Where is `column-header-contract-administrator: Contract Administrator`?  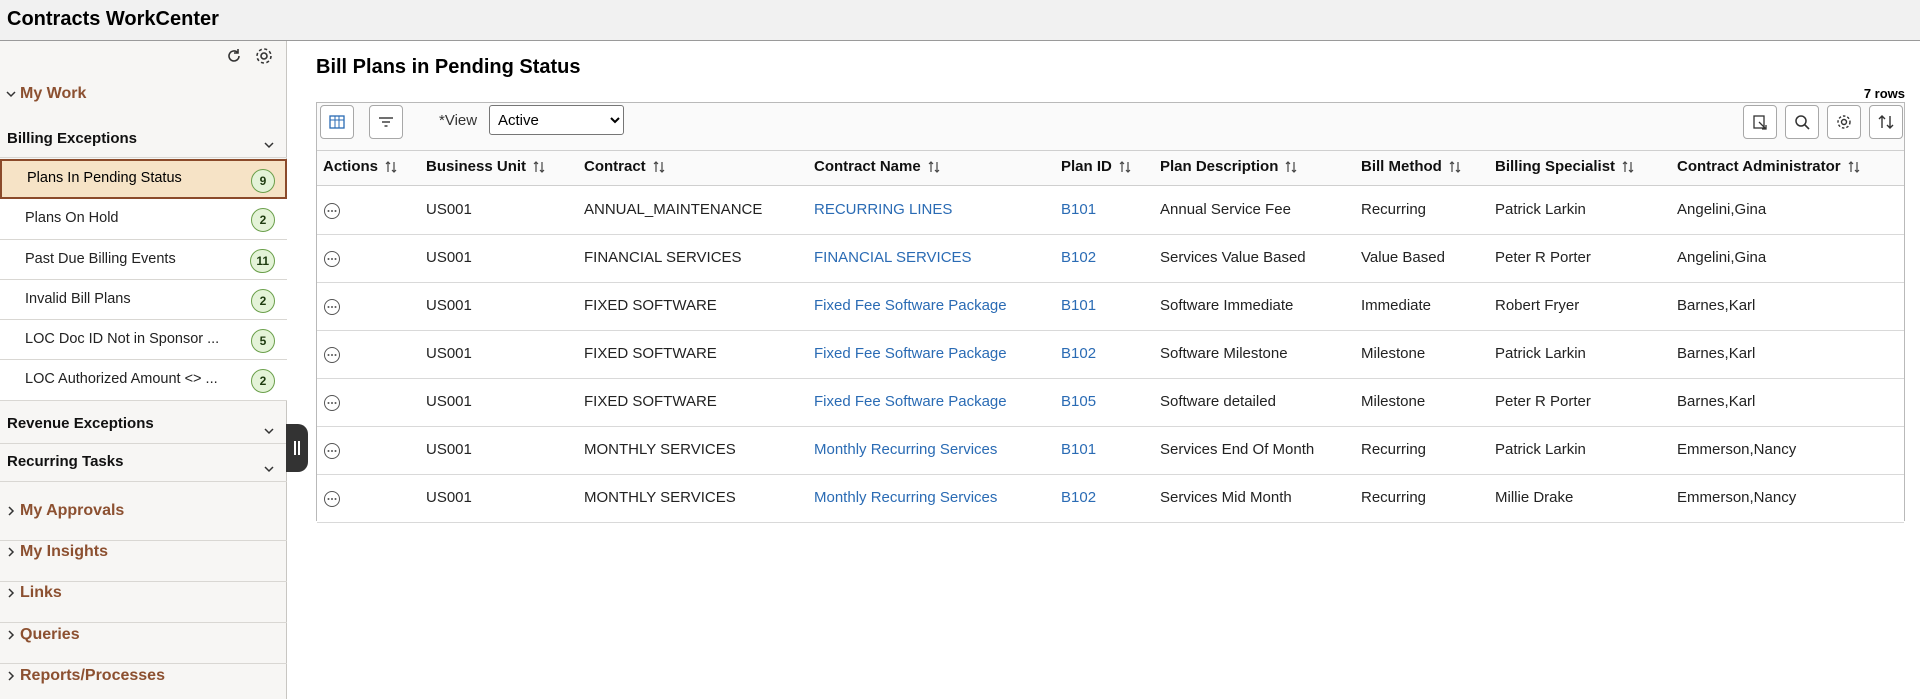
column-header-contract-administrator: Contract Administrator is located at coordinates (1769, 166).